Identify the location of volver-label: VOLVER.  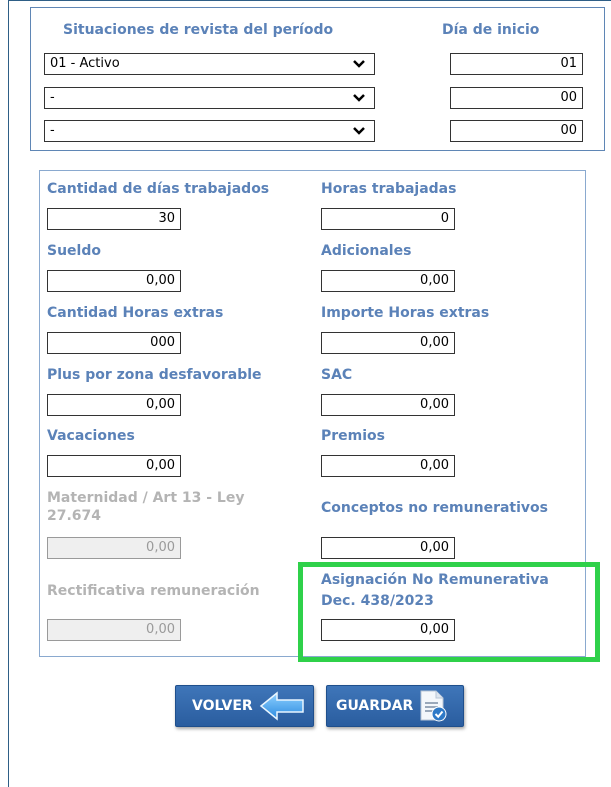
(222, 706).